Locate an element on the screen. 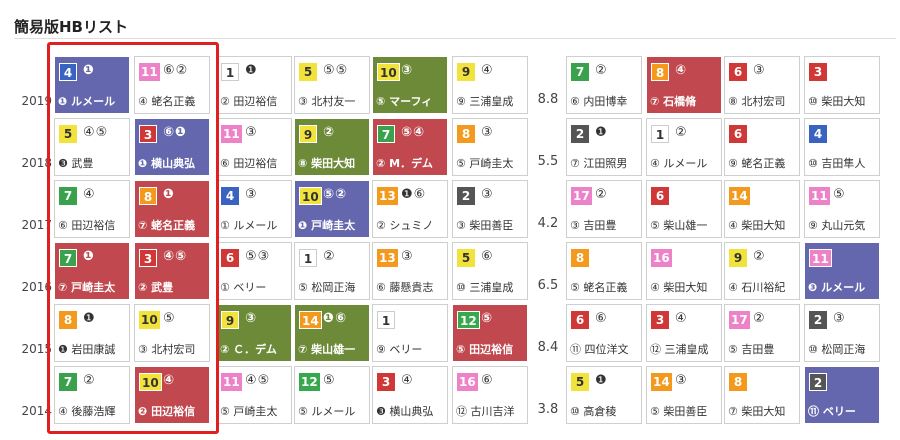 This screenshot has height=440, width=900. hb-cell: 10 ④ ❷ 田辺裕信 is located at coordinates (172, 395).